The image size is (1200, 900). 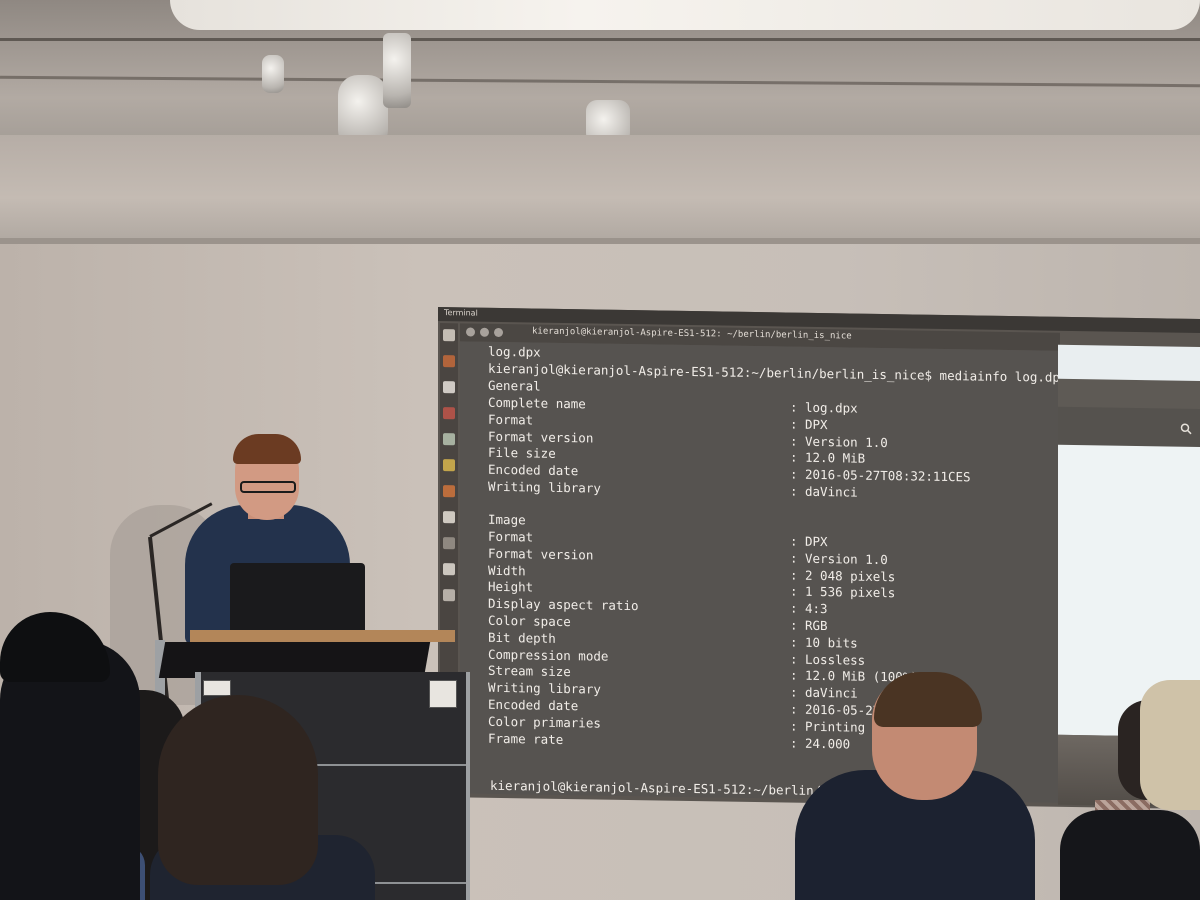 What do you see at coordinates (461, 313) in the screenshot?
I see `topbar-app-label: Terminal` at bounding box center [461, 313].